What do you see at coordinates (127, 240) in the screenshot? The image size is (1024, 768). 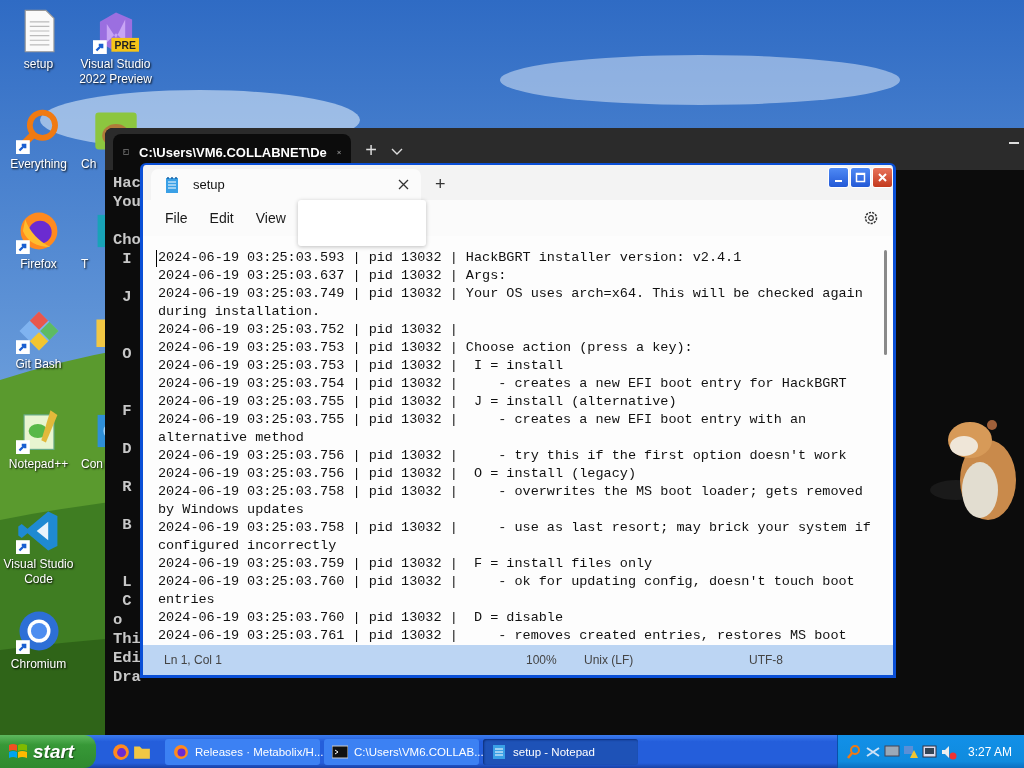 I see `terminal-line: Cho` at bounding box center [127, 240].